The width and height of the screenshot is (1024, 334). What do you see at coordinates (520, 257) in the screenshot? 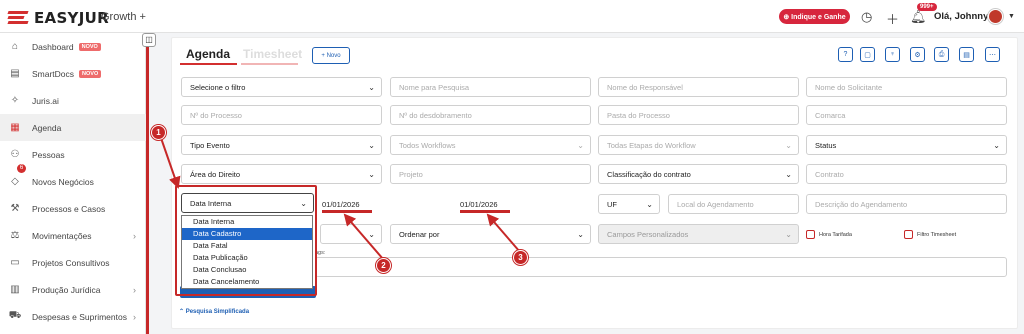
I see `callout-3: 3` at bounding box center [520, 257].